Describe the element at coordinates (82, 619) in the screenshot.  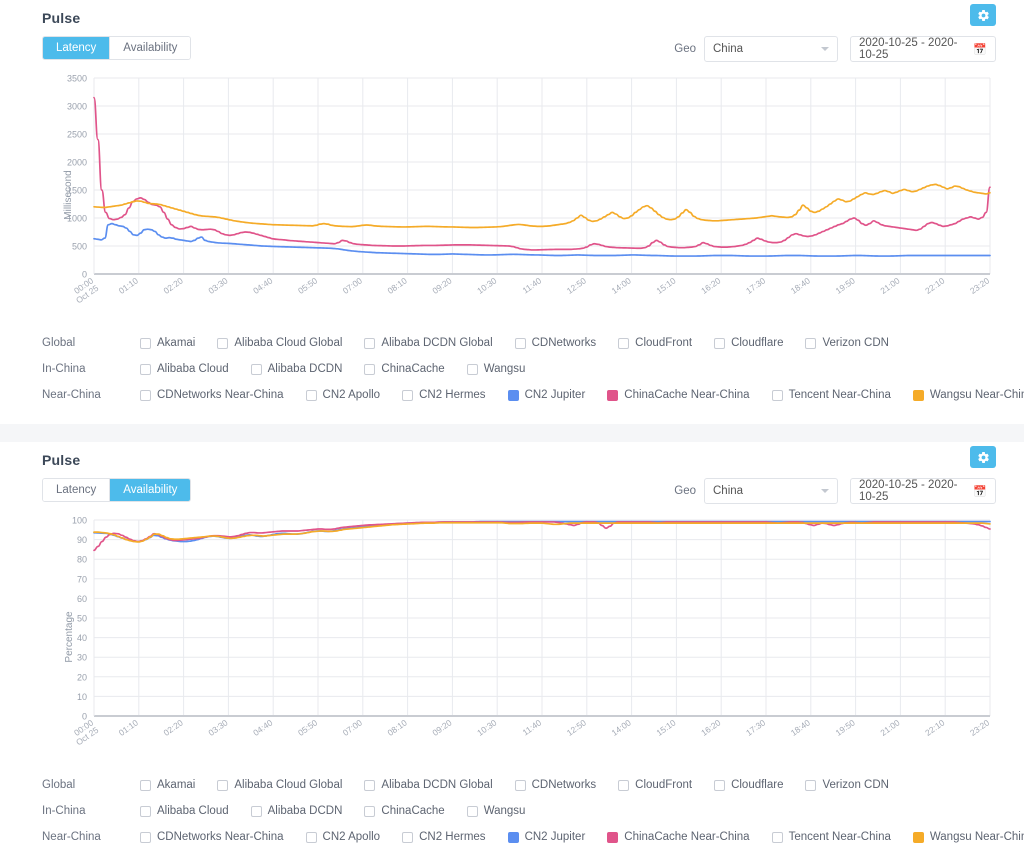
I see `svg-text: 50` at that location.